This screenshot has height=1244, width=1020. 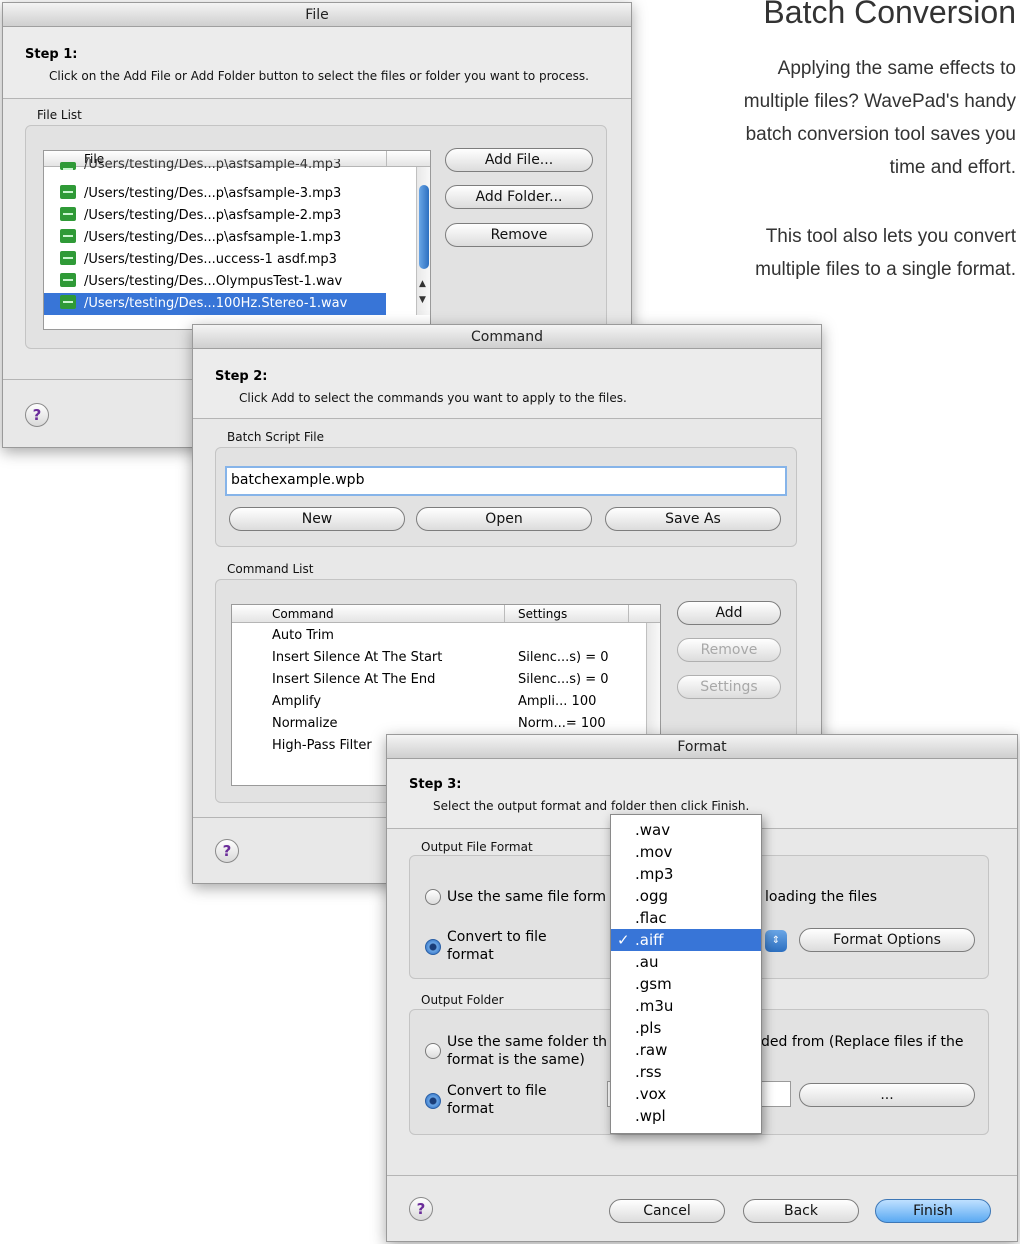 What do you see at coordinates (801, 1211) in the screenshot?
I see `back-button: Back` at bounding box center [801, 1211].